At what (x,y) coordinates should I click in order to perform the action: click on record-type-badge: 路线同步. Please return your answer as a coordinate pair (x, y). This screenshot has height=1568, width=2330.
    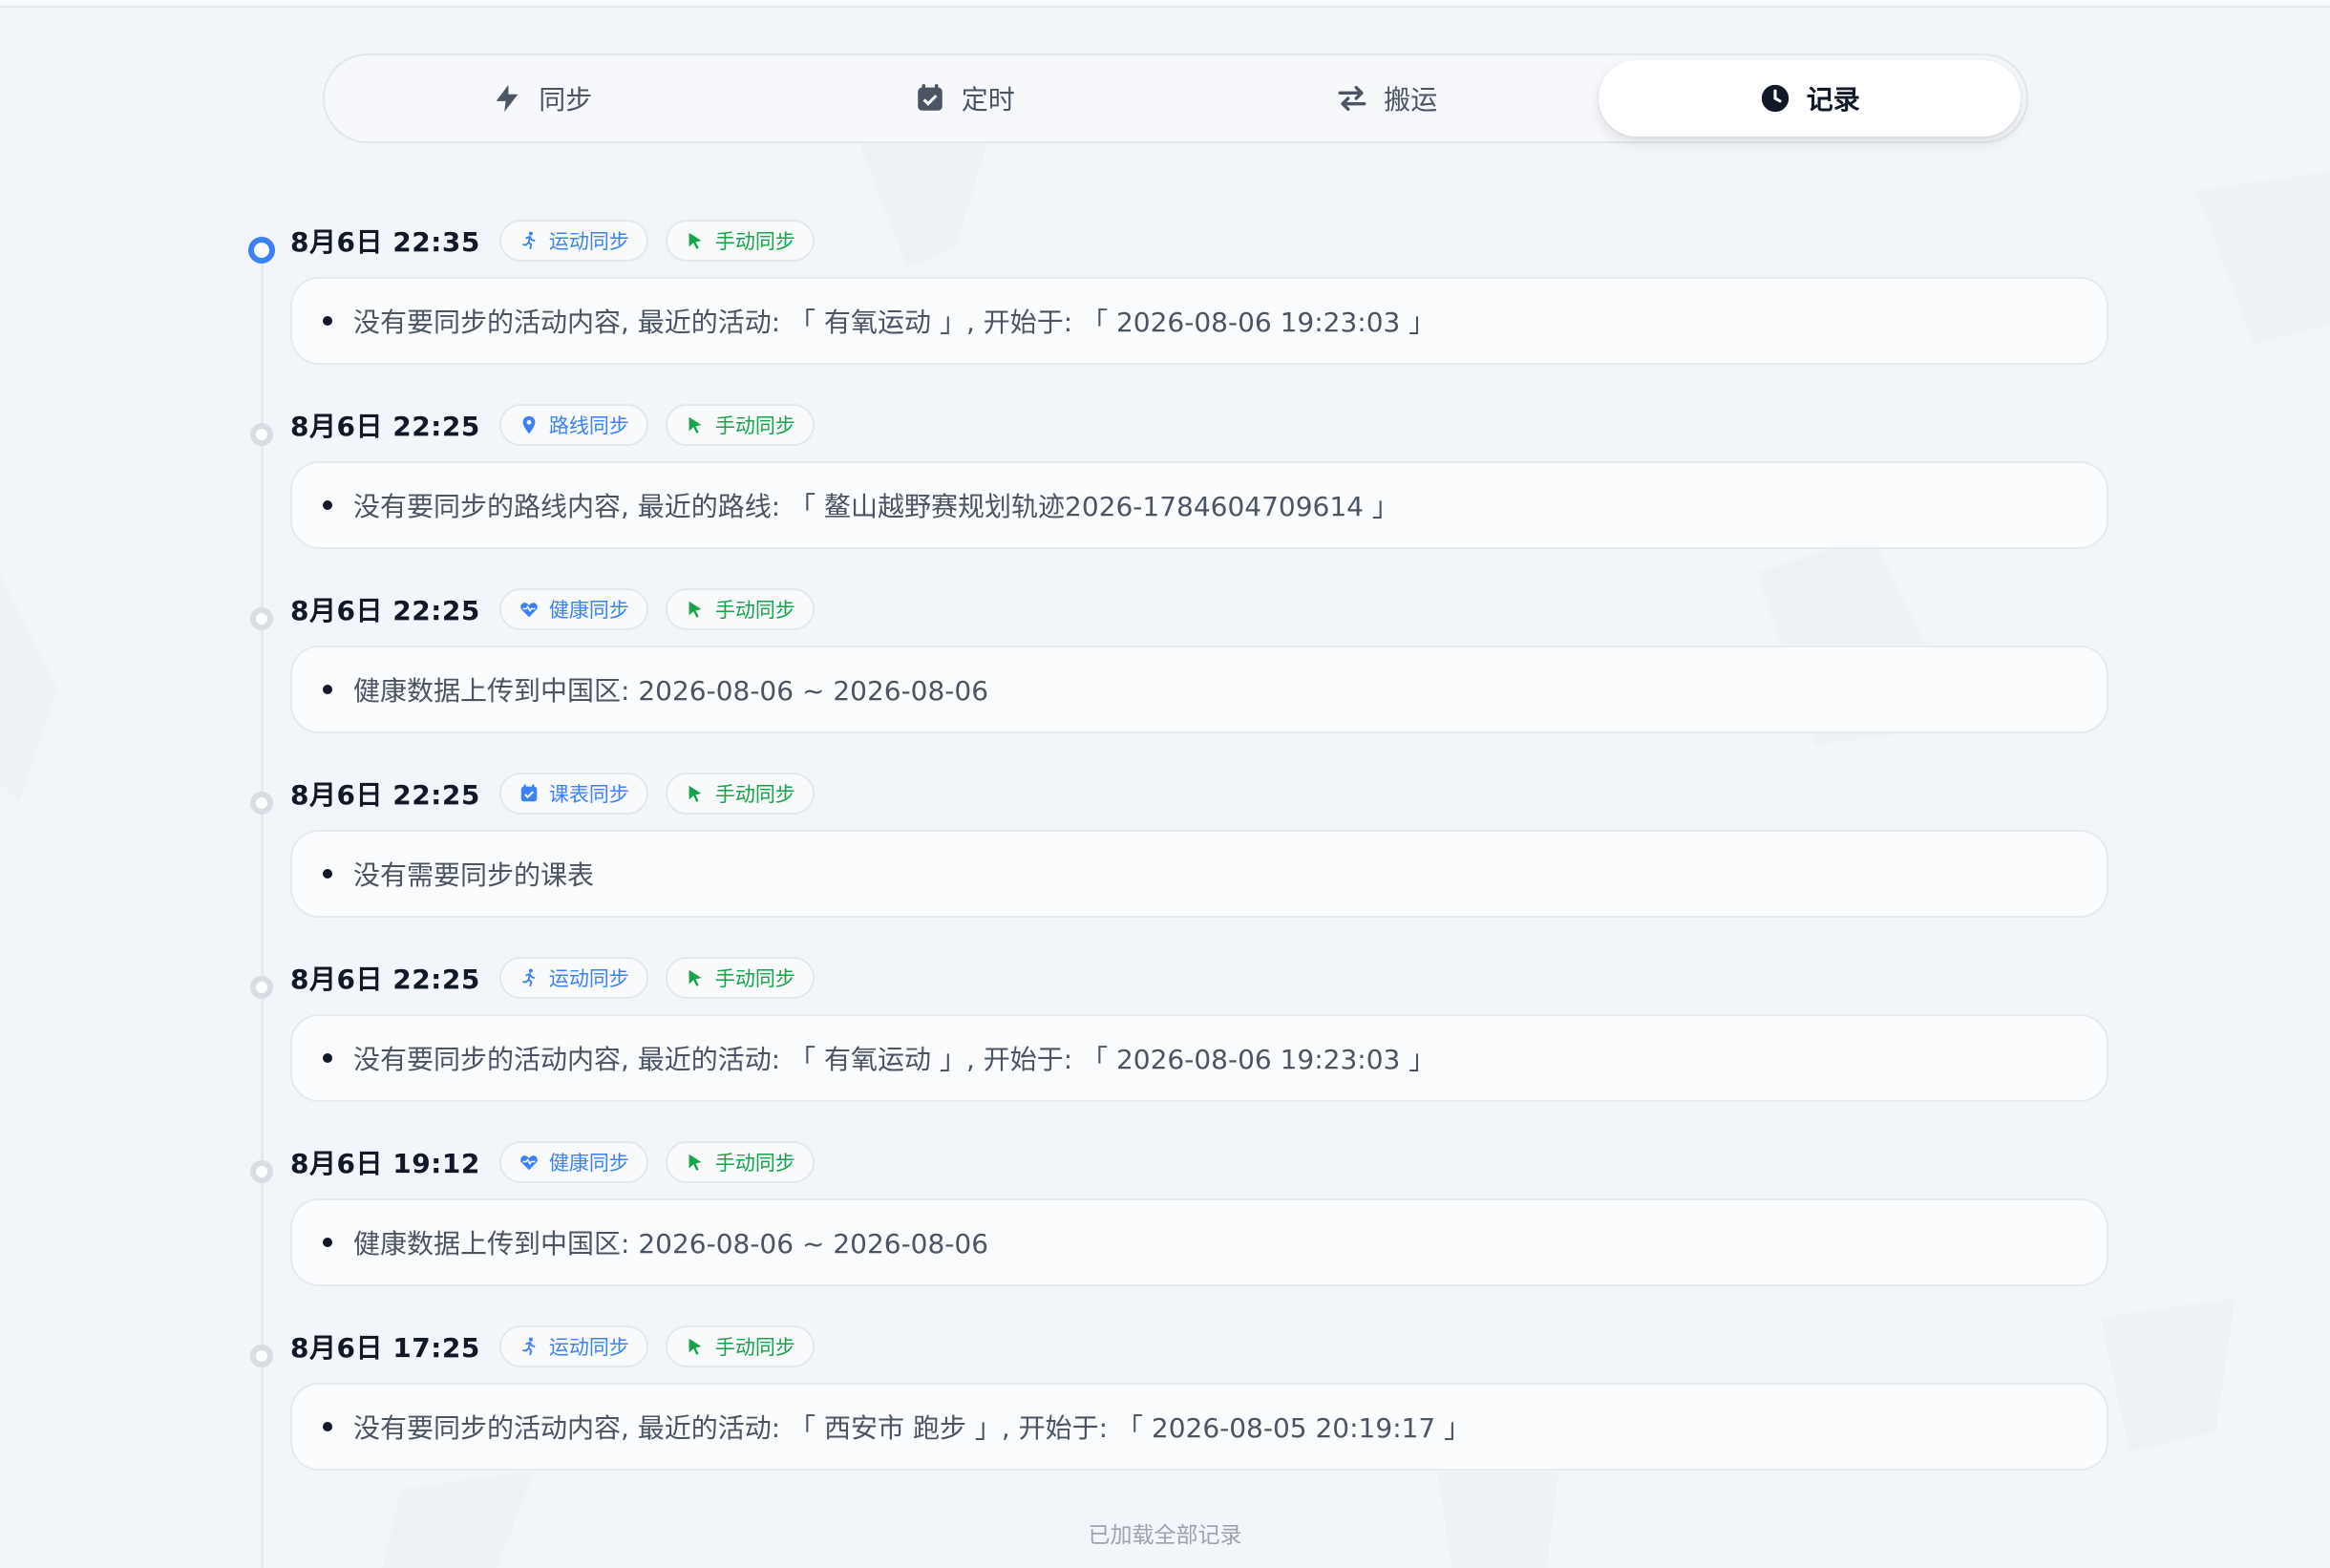
    Looking at the image, I should click on (573, 425).